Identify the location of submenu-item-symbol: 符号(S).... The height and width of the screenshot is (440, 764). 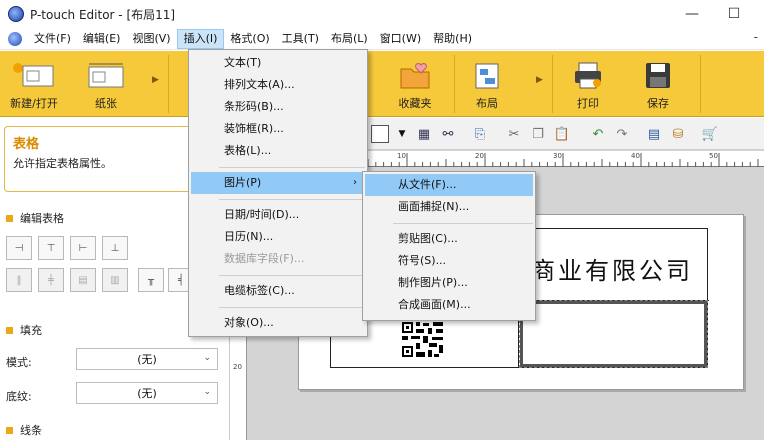
(449, 261).